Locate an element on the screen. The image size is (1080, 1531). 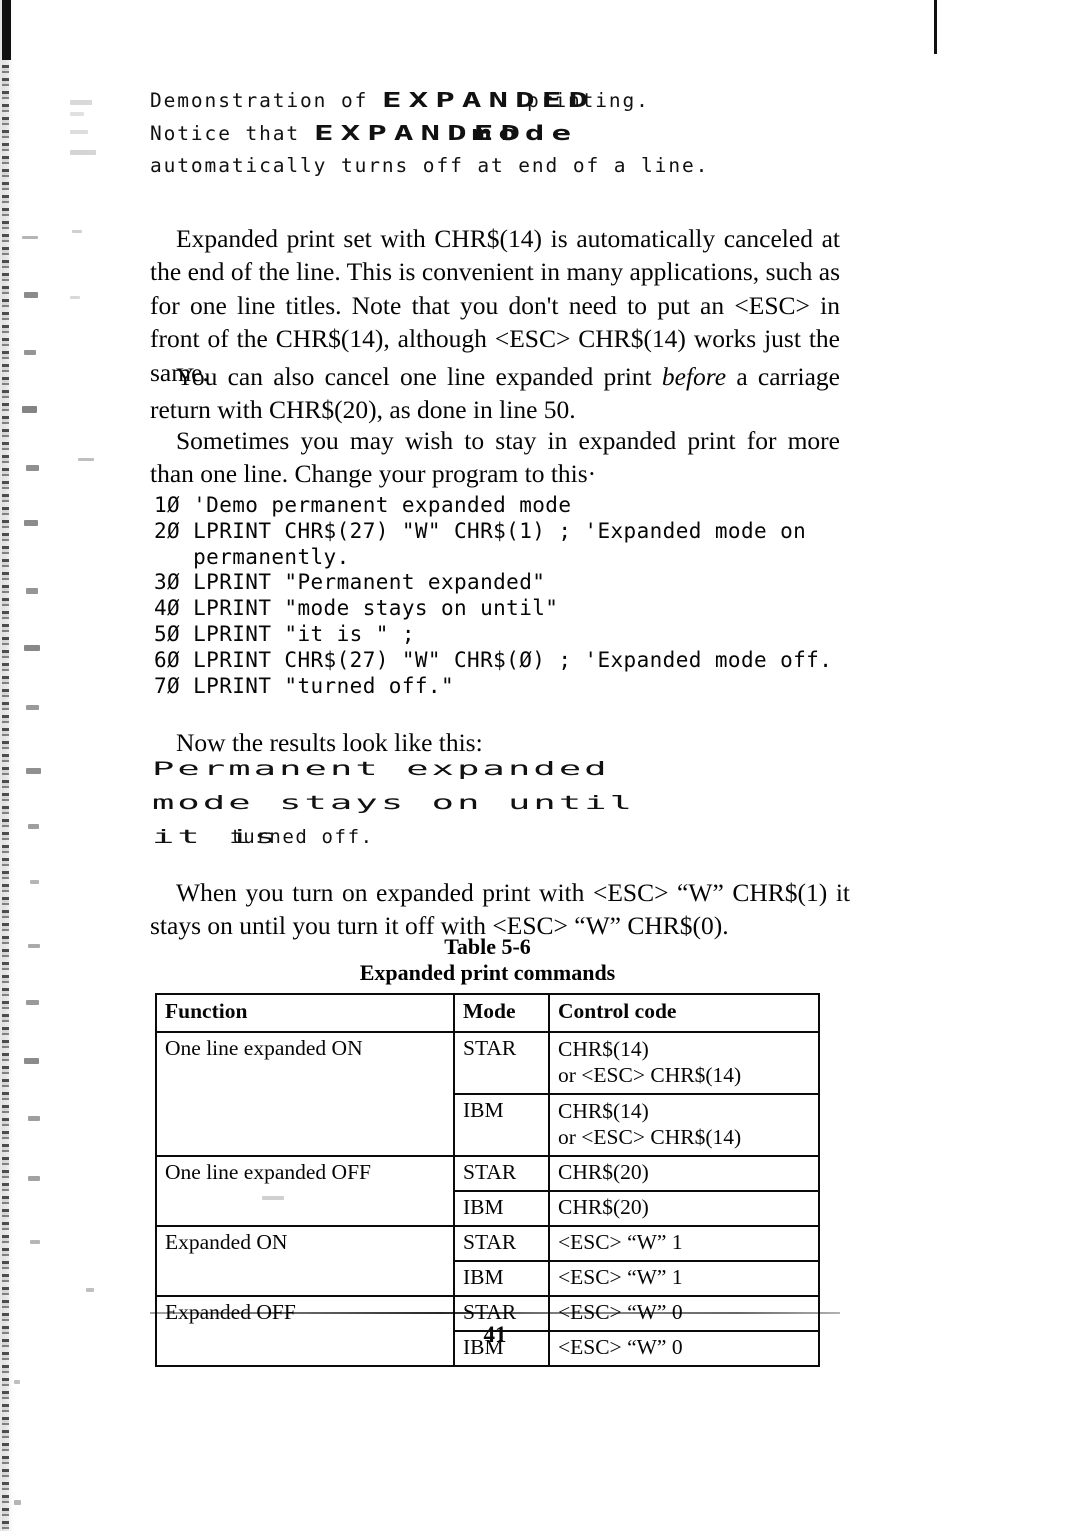
column-header-control-code: Control code is located at coordinates (684, 1013).